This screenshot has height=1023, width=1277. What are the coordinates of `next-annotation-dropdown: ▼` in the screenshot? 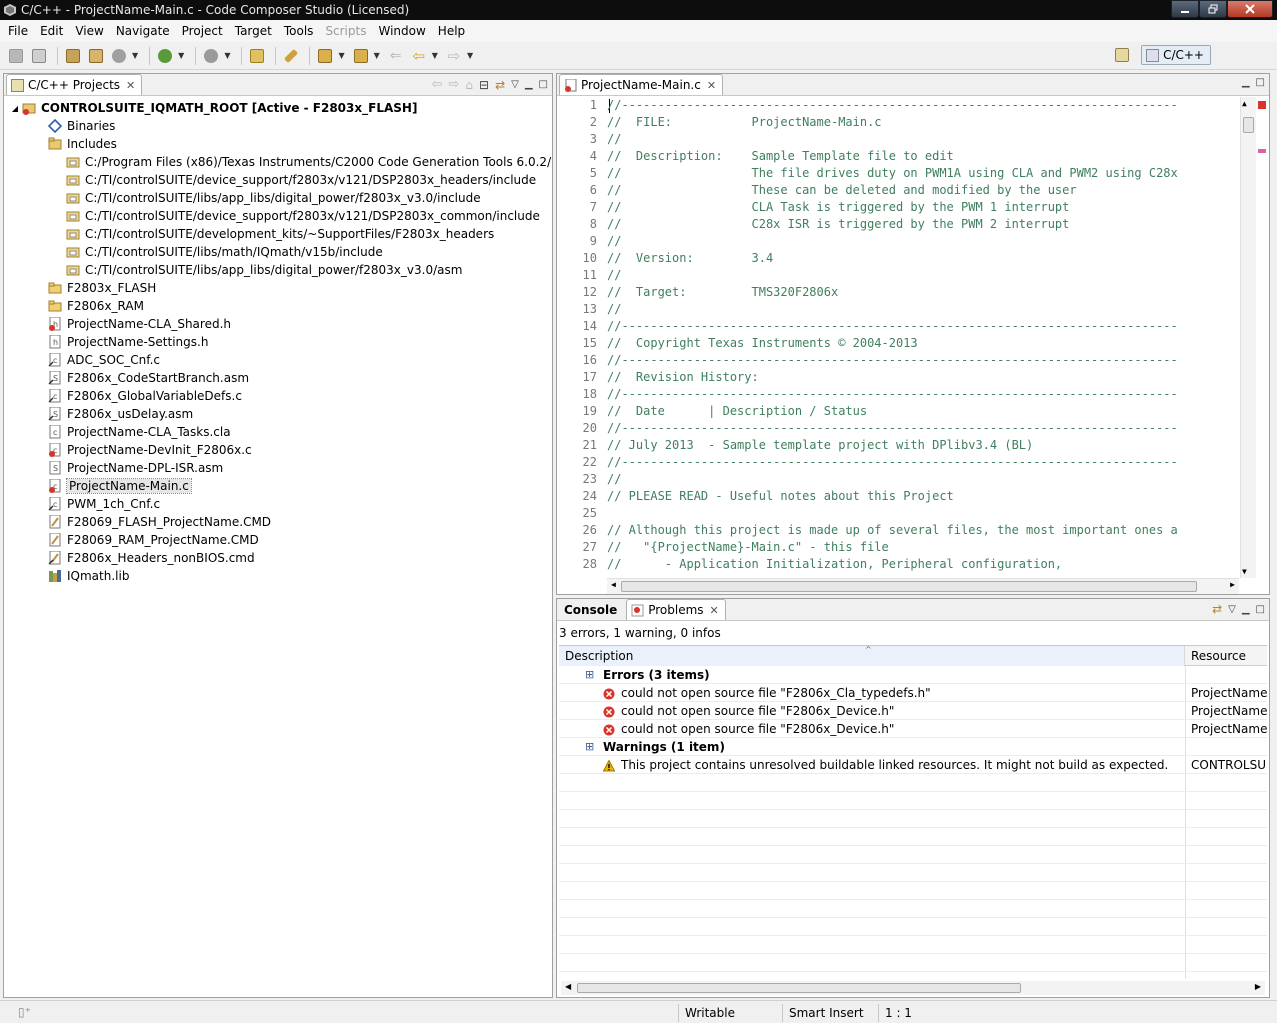 It's located at (341, 55).